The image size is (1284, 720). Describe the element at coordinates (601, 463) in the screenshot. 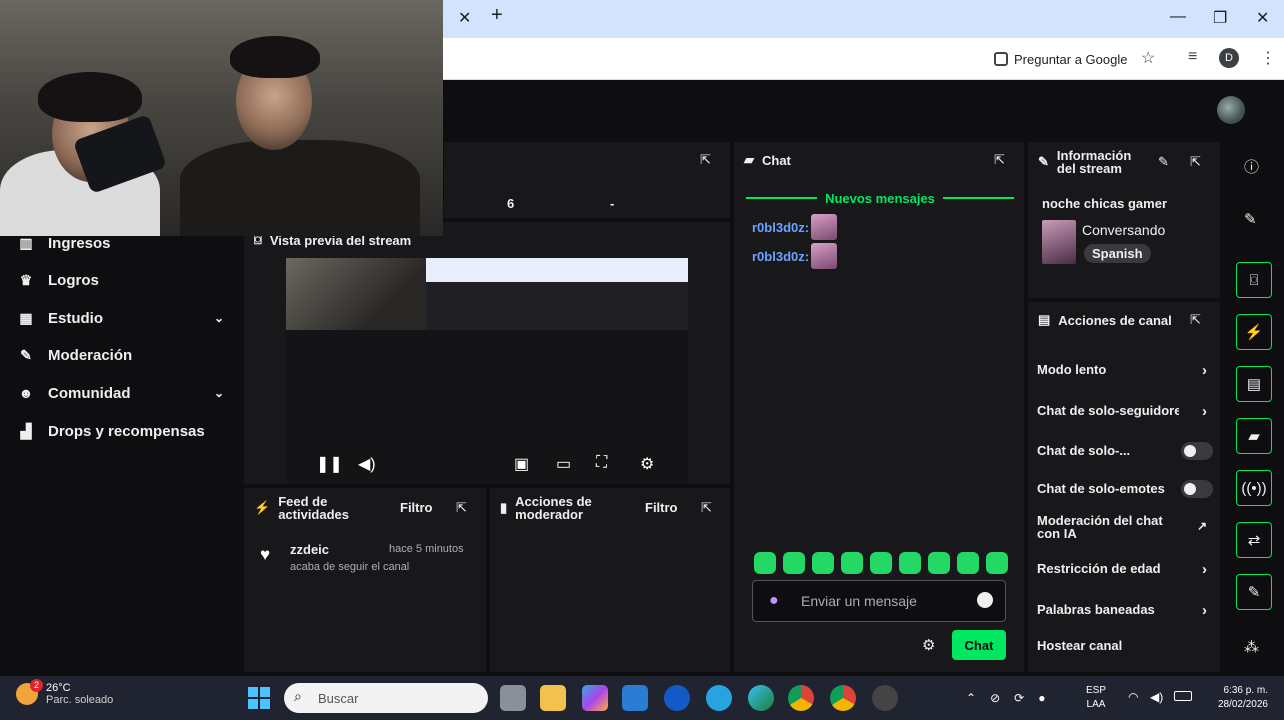

I see `fullscreen-icon: ⛶` at that location.